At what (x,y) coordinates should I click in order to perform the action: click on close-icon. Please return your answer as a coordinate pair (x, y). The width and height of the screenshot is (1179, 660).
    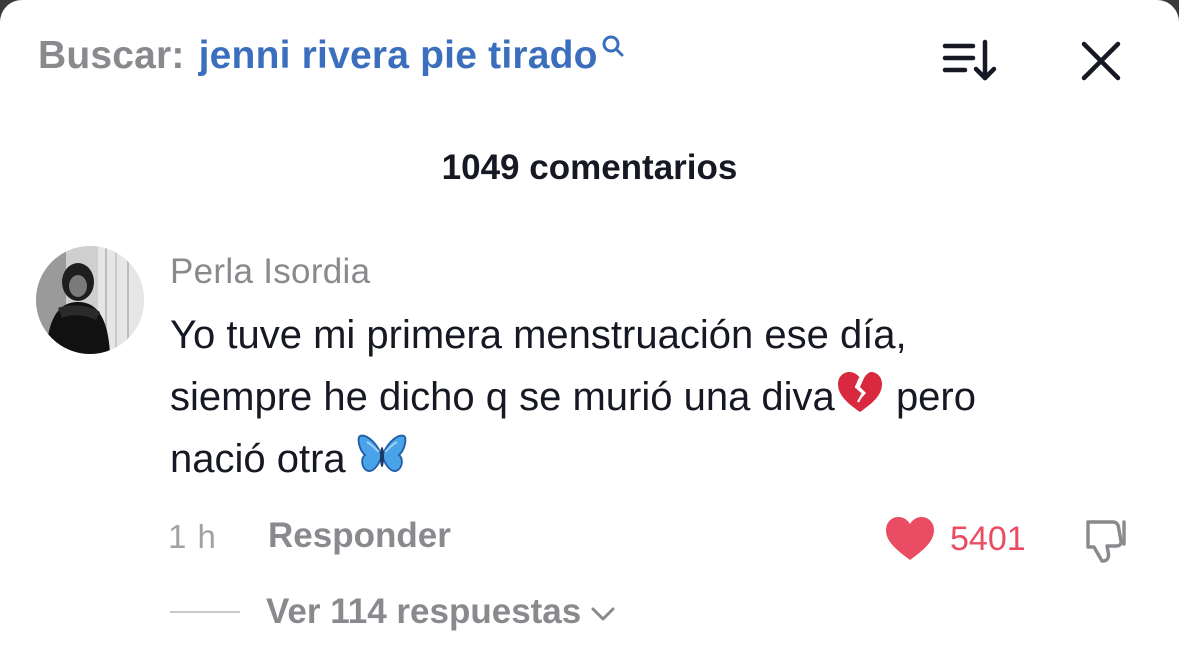
    Looking at the image, I should click on (1101, 61).